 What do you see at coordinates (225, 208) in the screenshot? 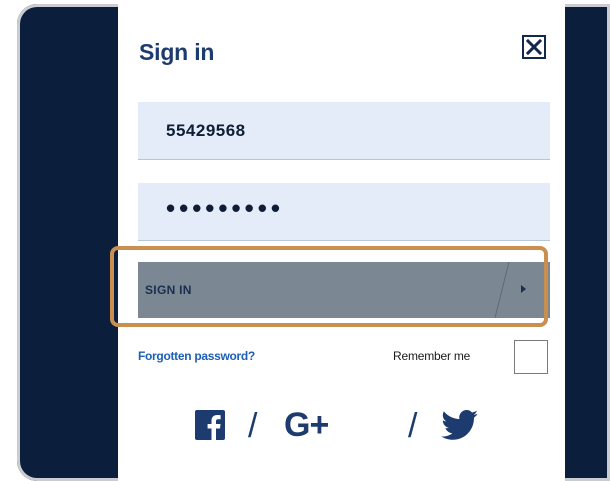
I see `password-value: •••••••••` at bounding box center [225, 208].